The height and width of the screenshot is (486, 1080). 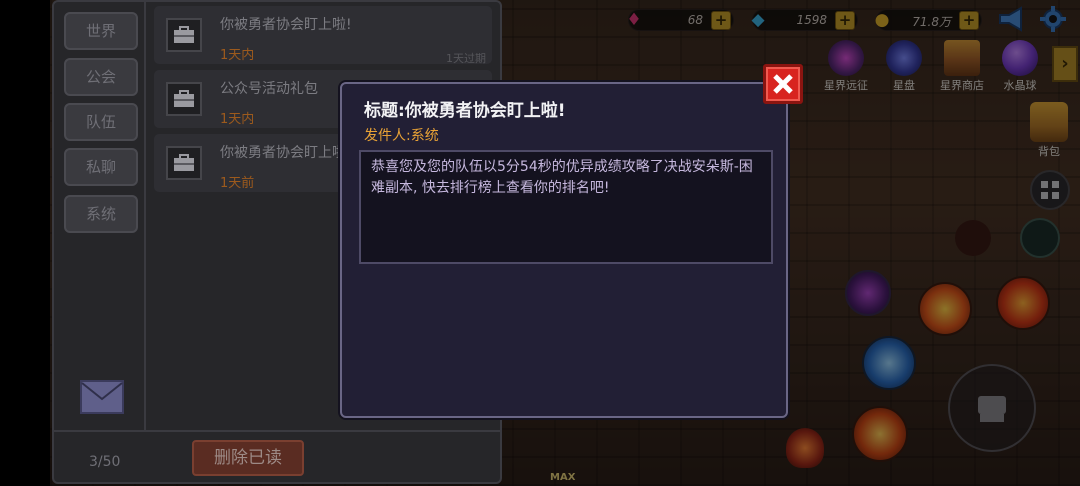 I want to click on chat-tab-column: 世界 公会 队伍 私聊 系统, so click(x=100, y=217).